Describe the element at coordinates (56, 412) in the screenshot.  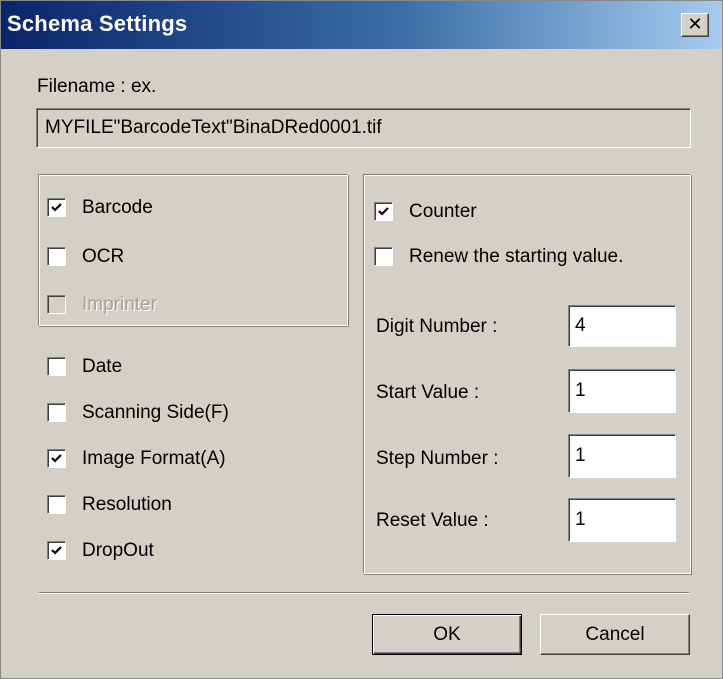
I see `scanning-side-checkbox` at that location.